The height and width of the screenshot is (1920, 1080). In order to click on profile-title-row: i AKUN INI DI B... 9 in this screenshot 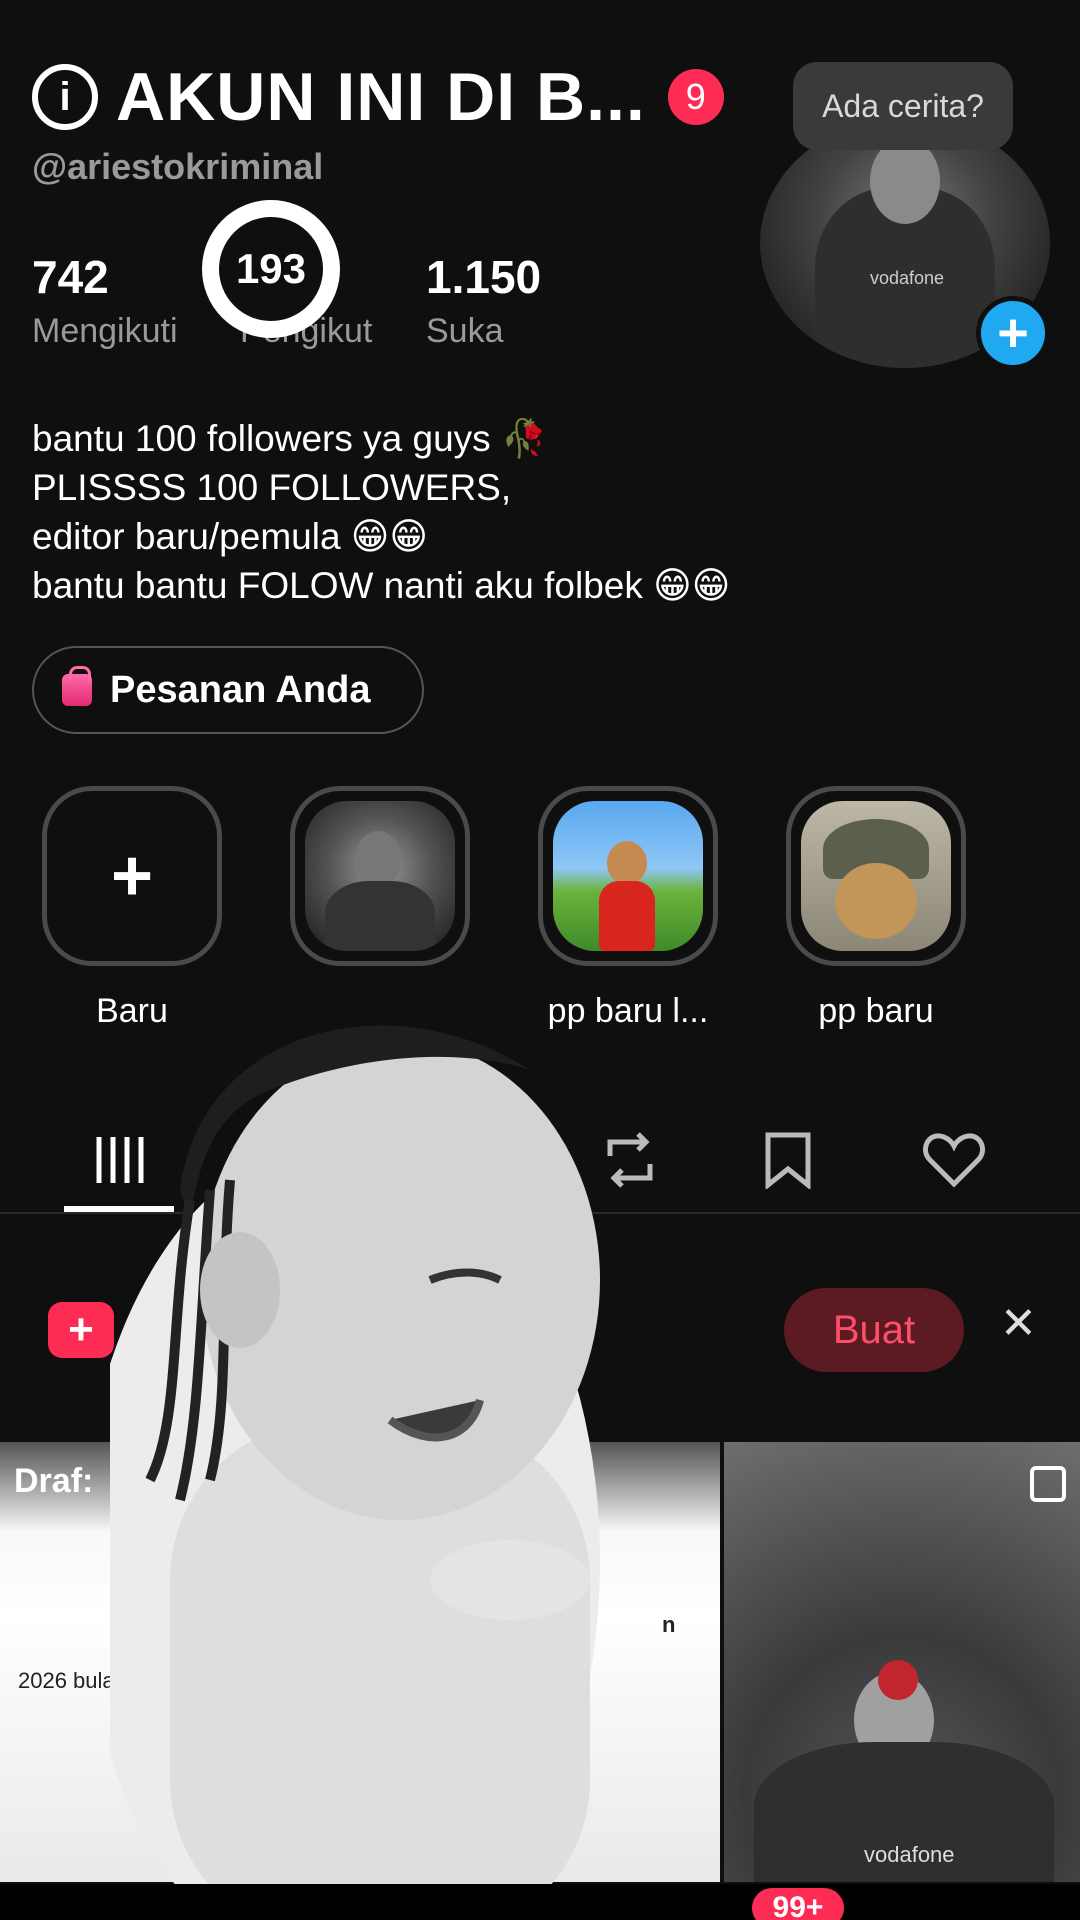, I will do `click(378, 97)`.